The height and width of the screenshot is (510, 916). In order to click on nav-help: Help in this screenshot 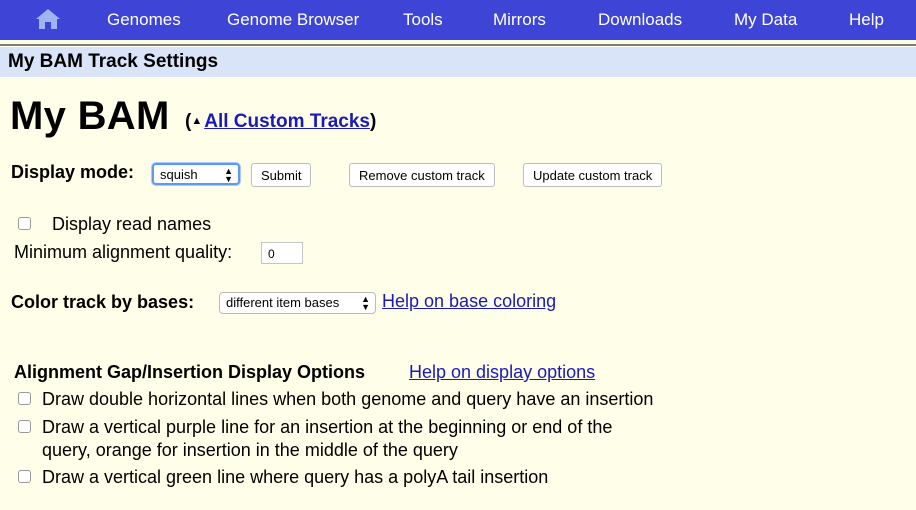, I will do `click(866, 20)`.